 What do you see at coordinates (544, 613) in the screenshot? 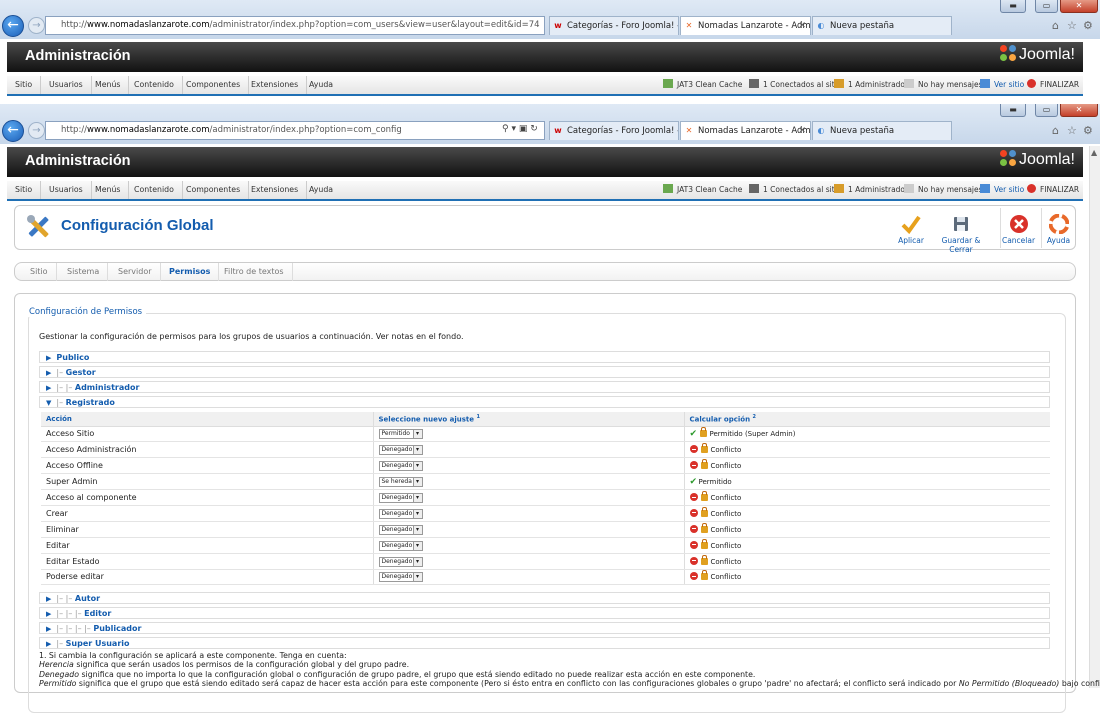
I see `group-editor: ▶ |– |– |– Editor` at bounding box center [544, 613].